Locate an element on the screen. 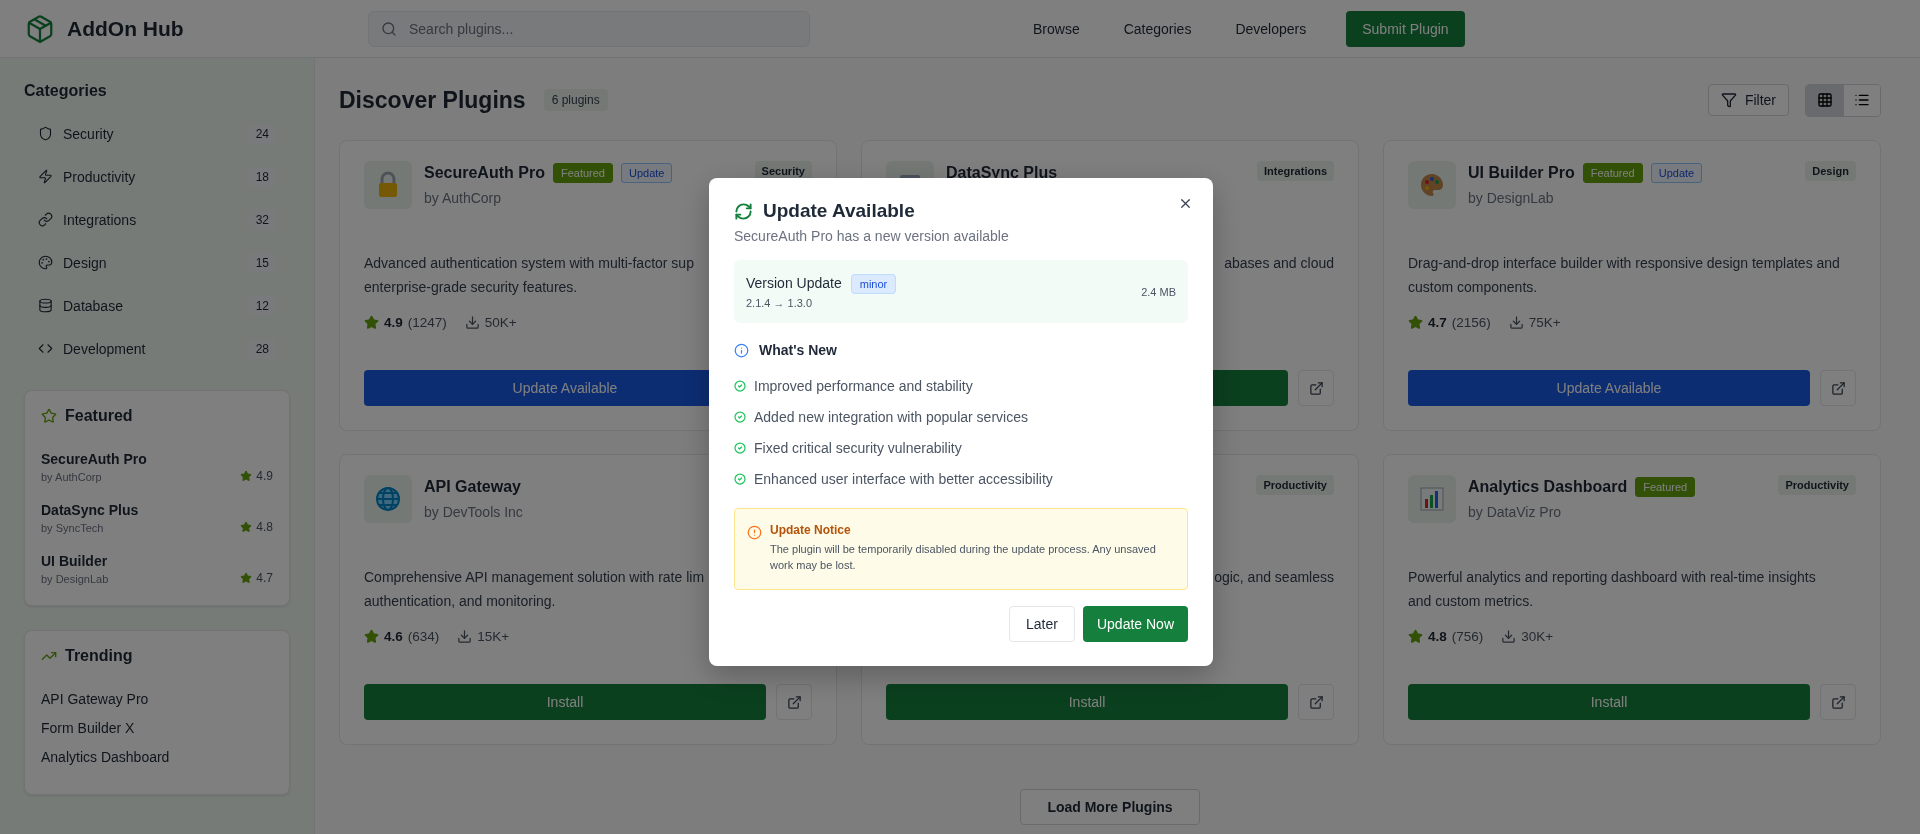 The image size is (1920, 834). review-count: (634) is located at coordinates (423, 636).